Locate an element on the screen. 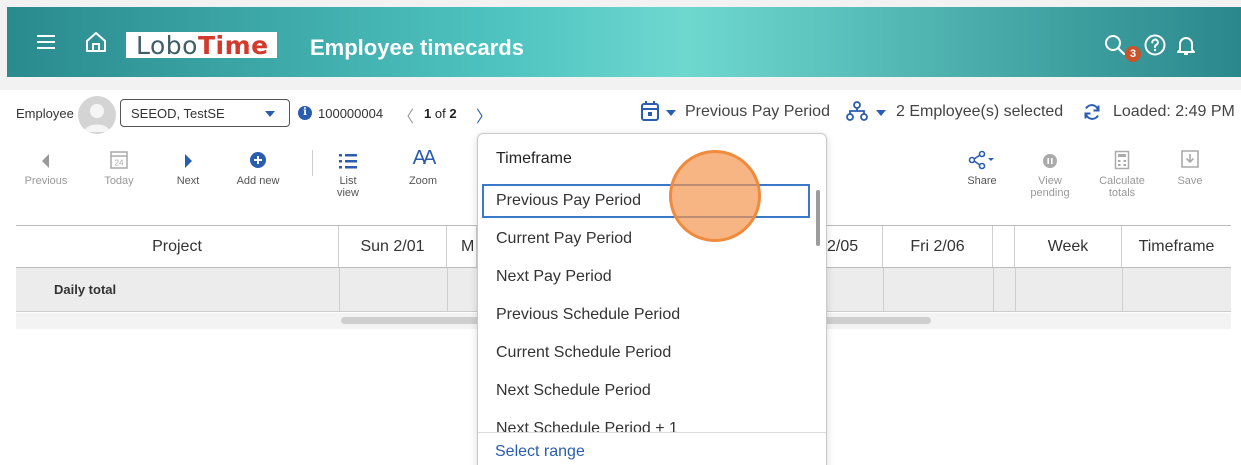  previous-button: Previous is located at coordinates (46, 166).